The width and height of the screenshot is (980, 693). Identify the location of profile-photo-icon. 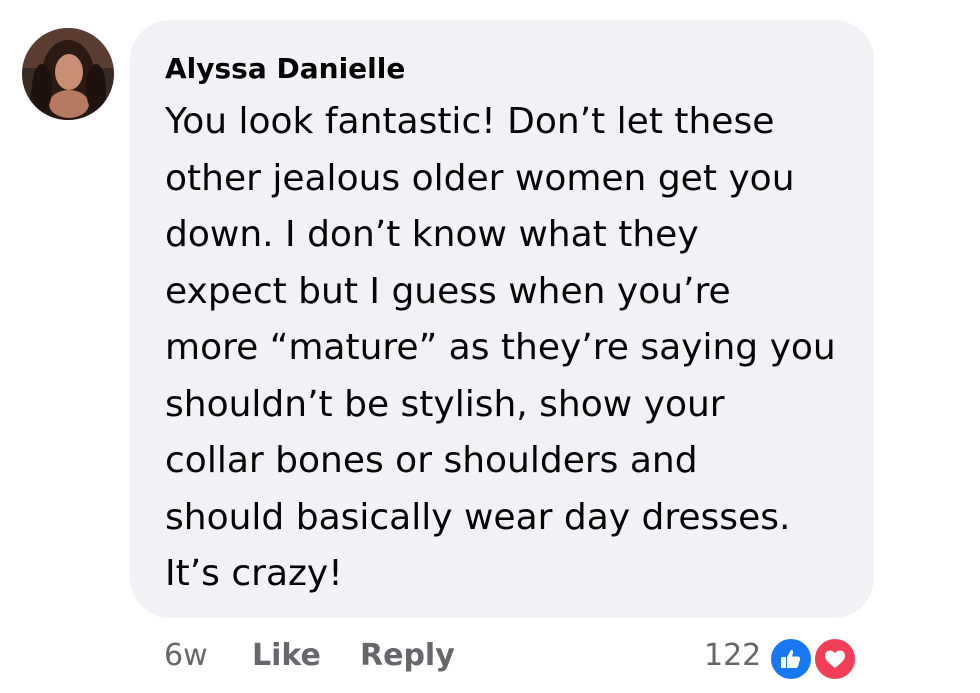
(68, 74).